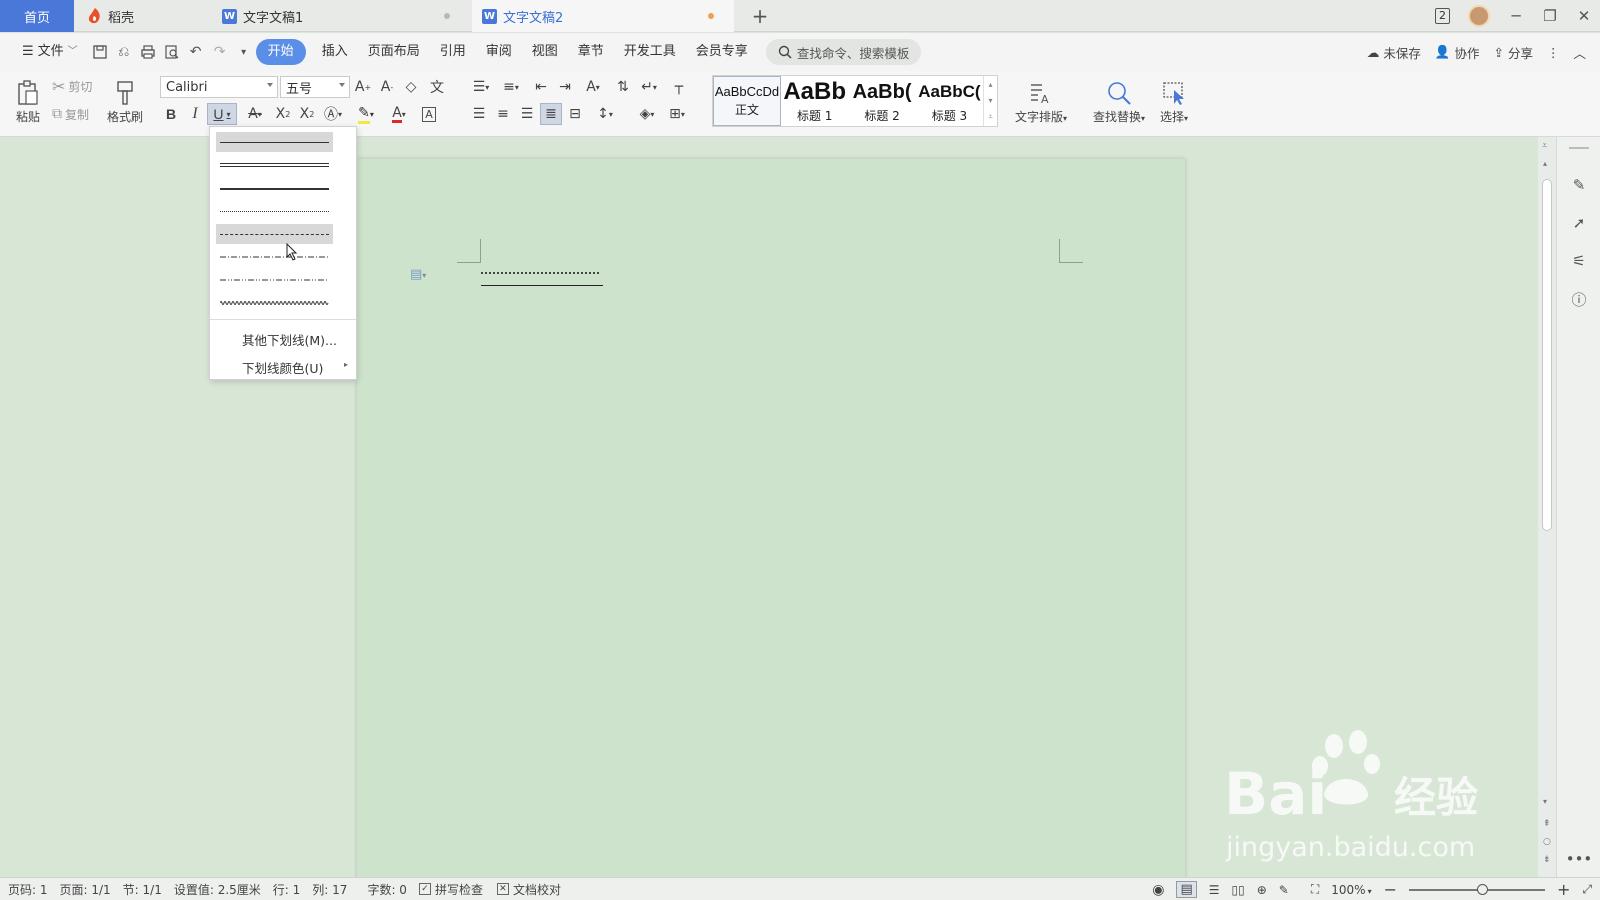  I want to click on status-setting: 设置值: 2.5厘米, so click(217, 889).